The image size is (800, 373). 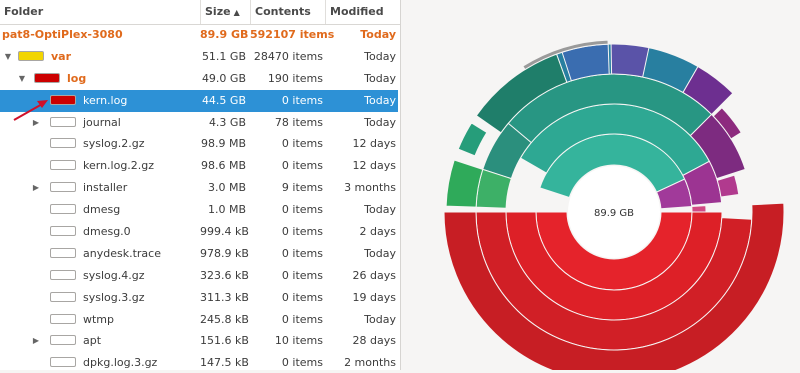 I want to click on tree-row: syslog.4.gz 323.6 kB 0 items 26 days, so click(x=199, y=276).